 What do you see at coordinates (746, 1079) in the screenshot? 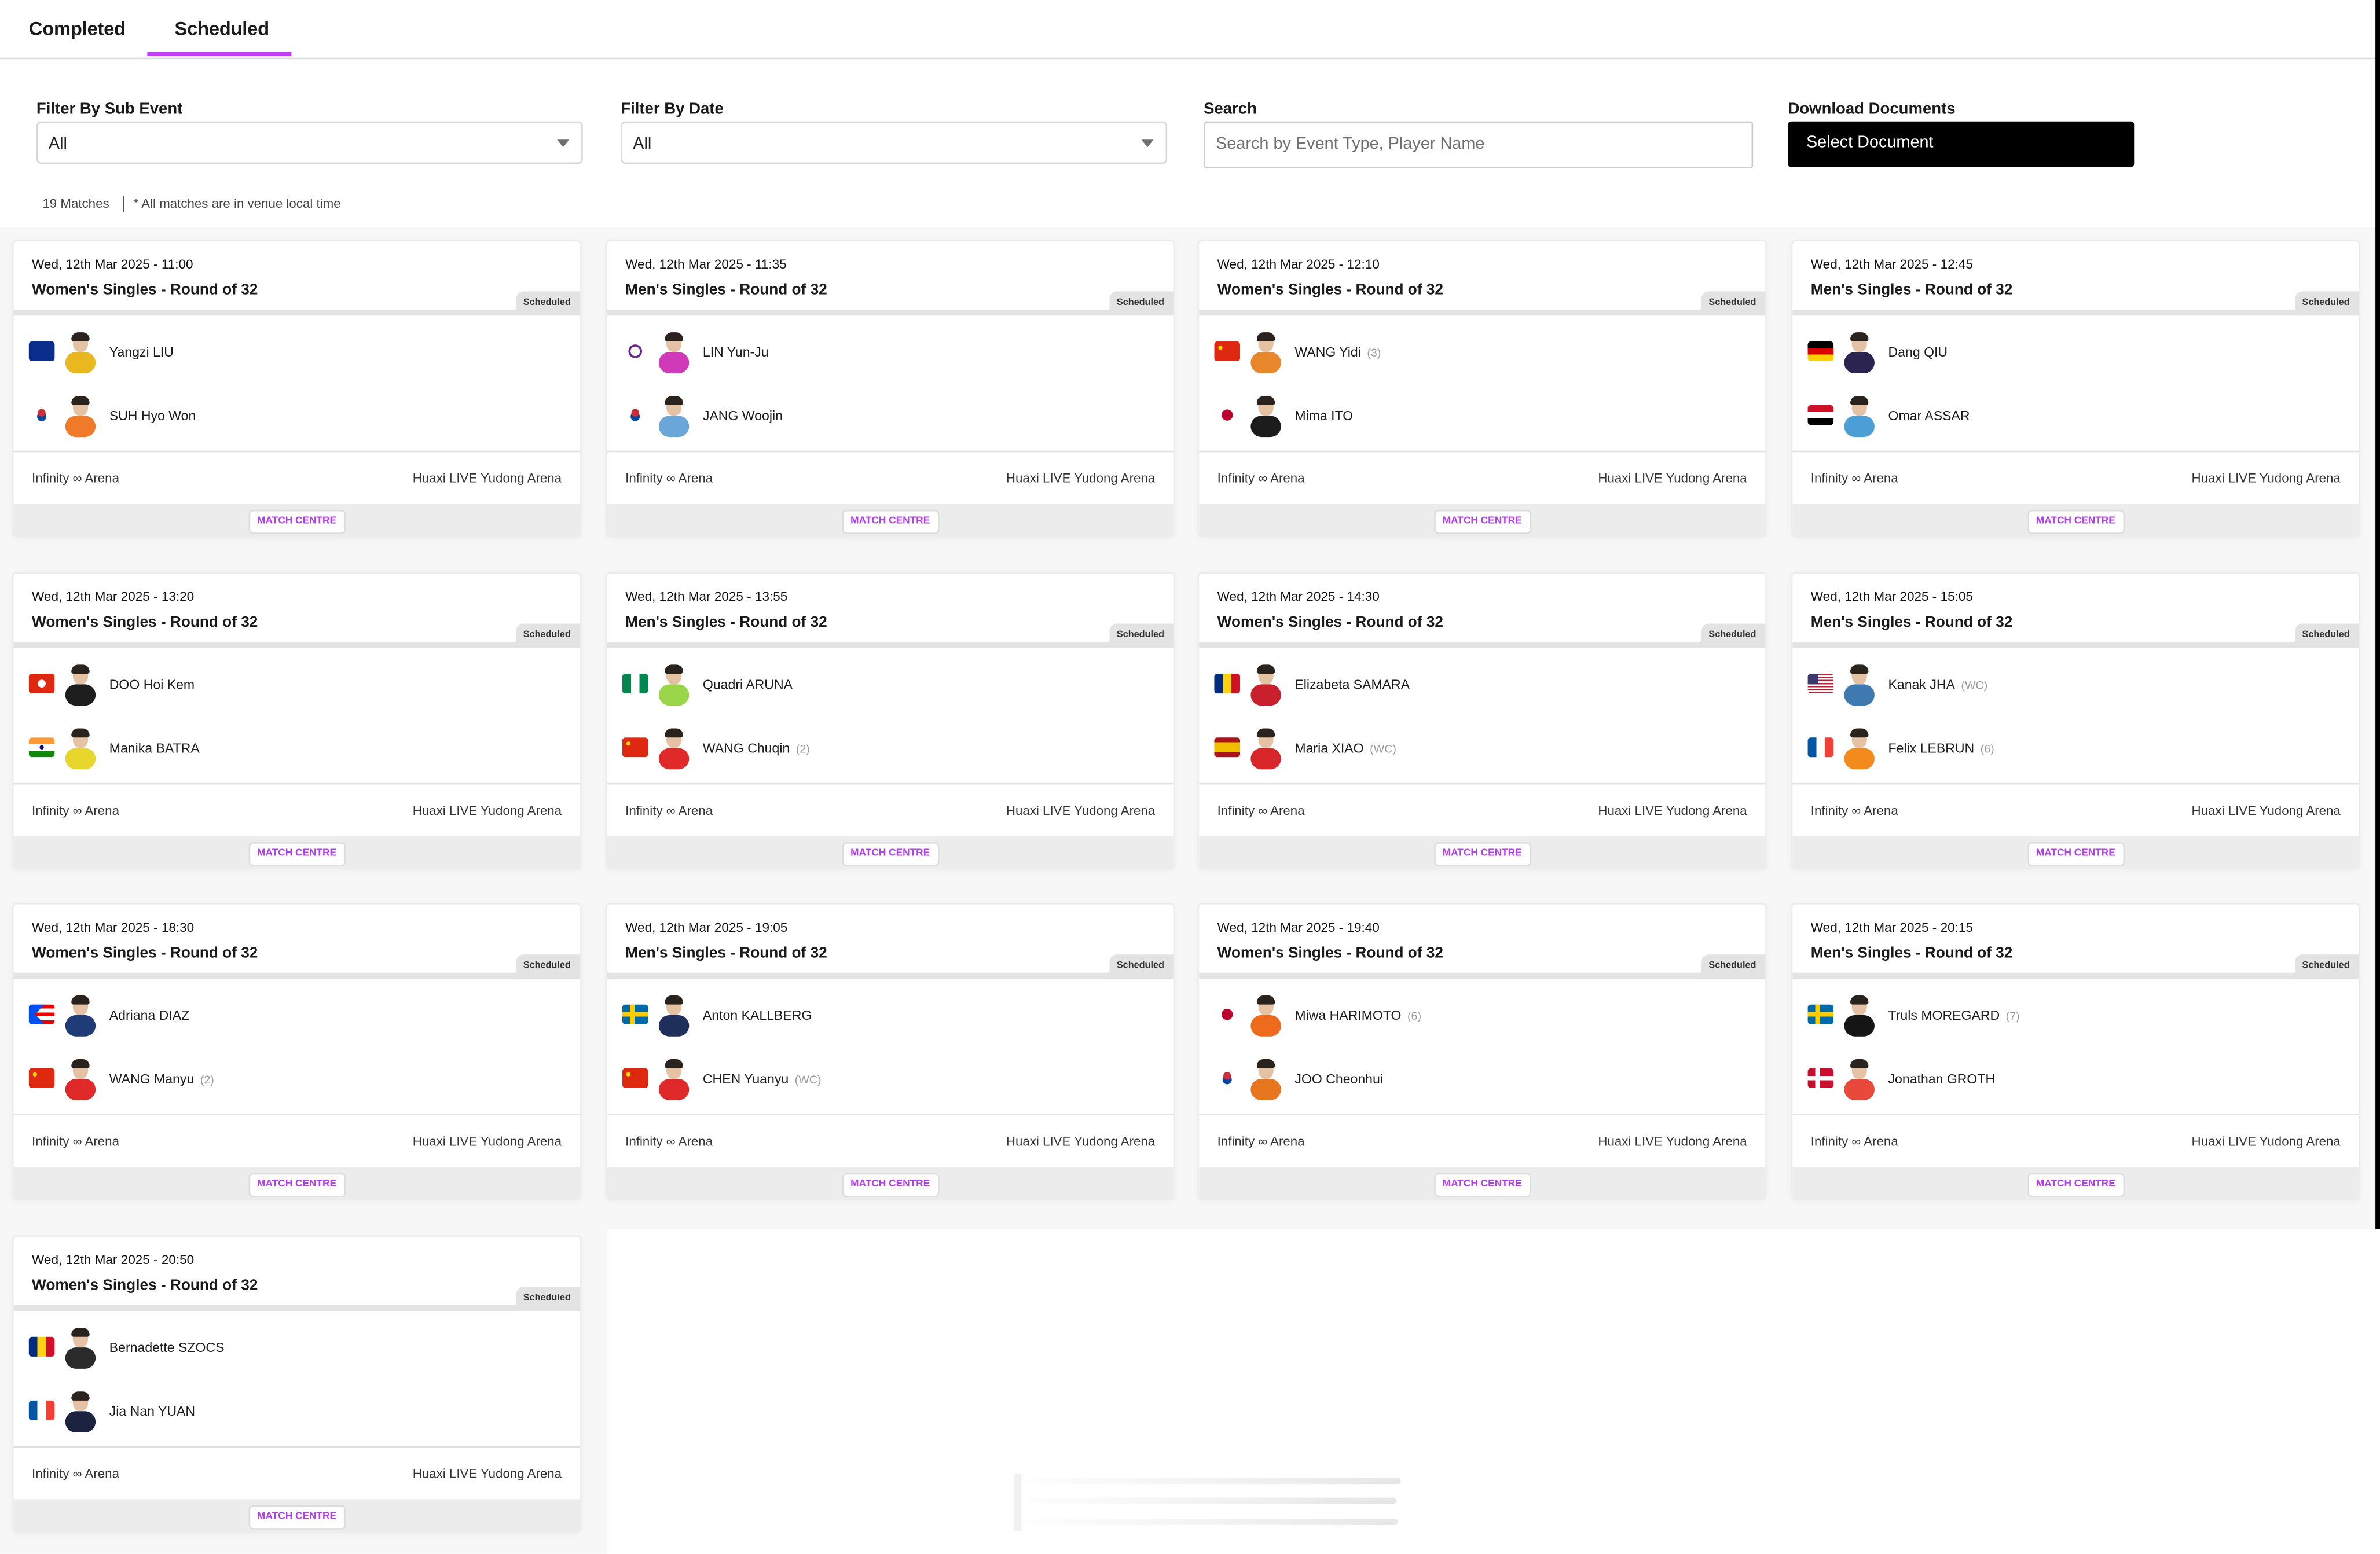
I see `player-name-text: CHEN Yuanyu` at bounding box center [746, 1079].